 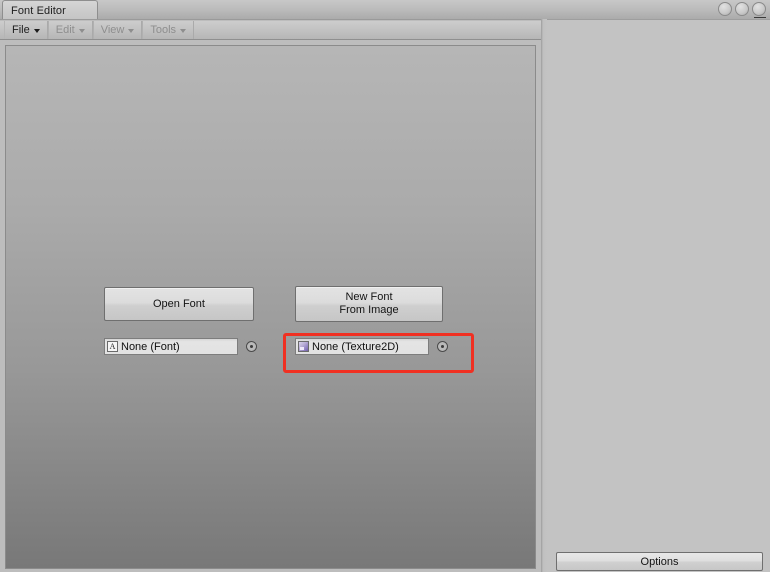 What do you see at coordinates (21, 30) in the screenshot?
I see `menu-item-file-label: File` at bounding box center [21, 30].